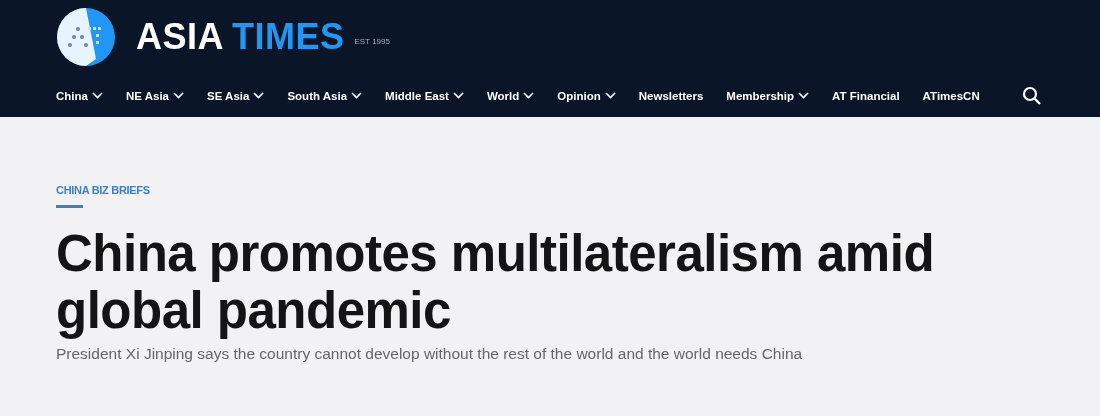  I want to click on nav-link: SE Asia, so click(236, 95).